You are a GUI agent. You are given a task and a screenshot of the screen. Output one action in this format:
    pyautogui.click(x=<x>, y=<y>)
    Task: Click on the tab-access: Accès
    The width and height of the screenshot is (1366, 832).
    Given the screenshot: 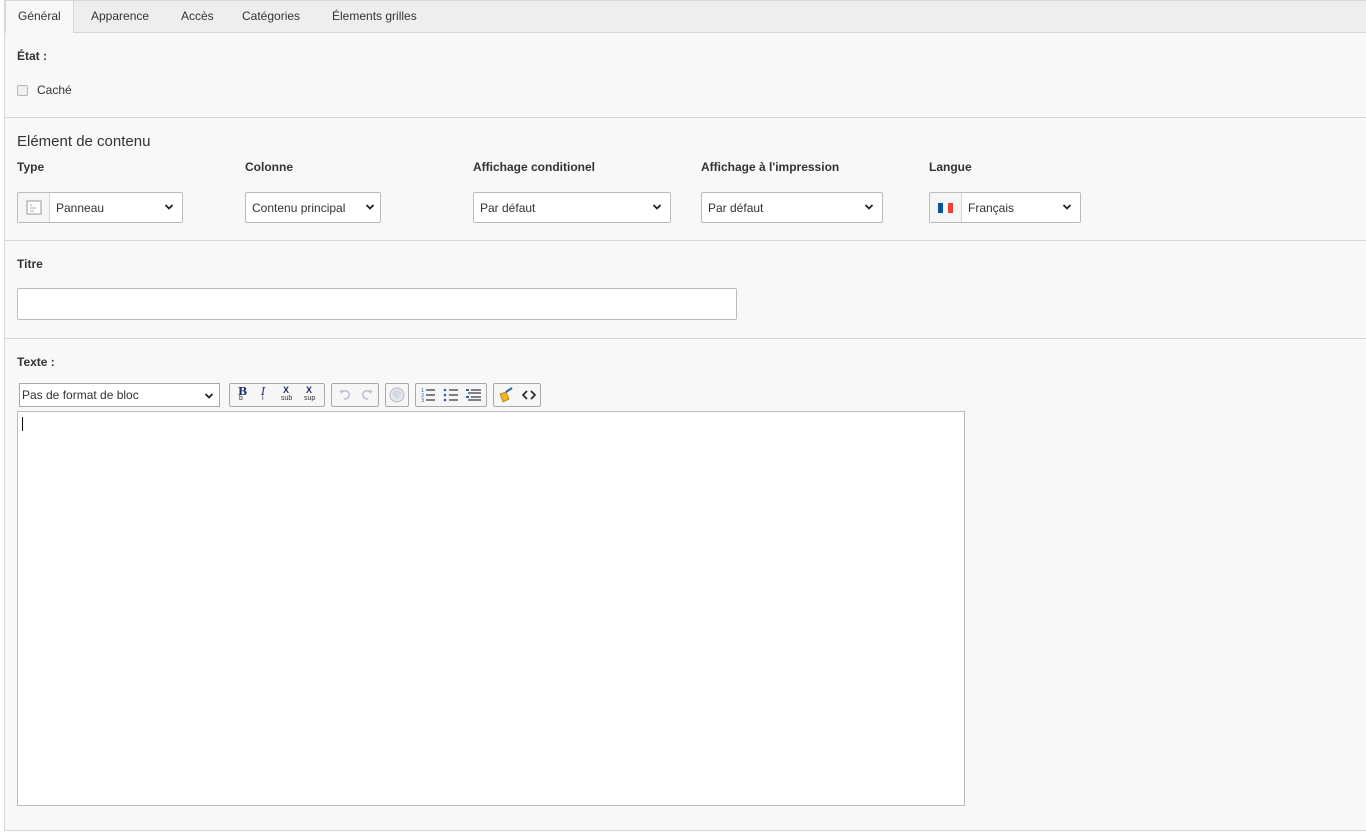 What is the action you would take?
    pyautogui.click(x=197, y=17)
    